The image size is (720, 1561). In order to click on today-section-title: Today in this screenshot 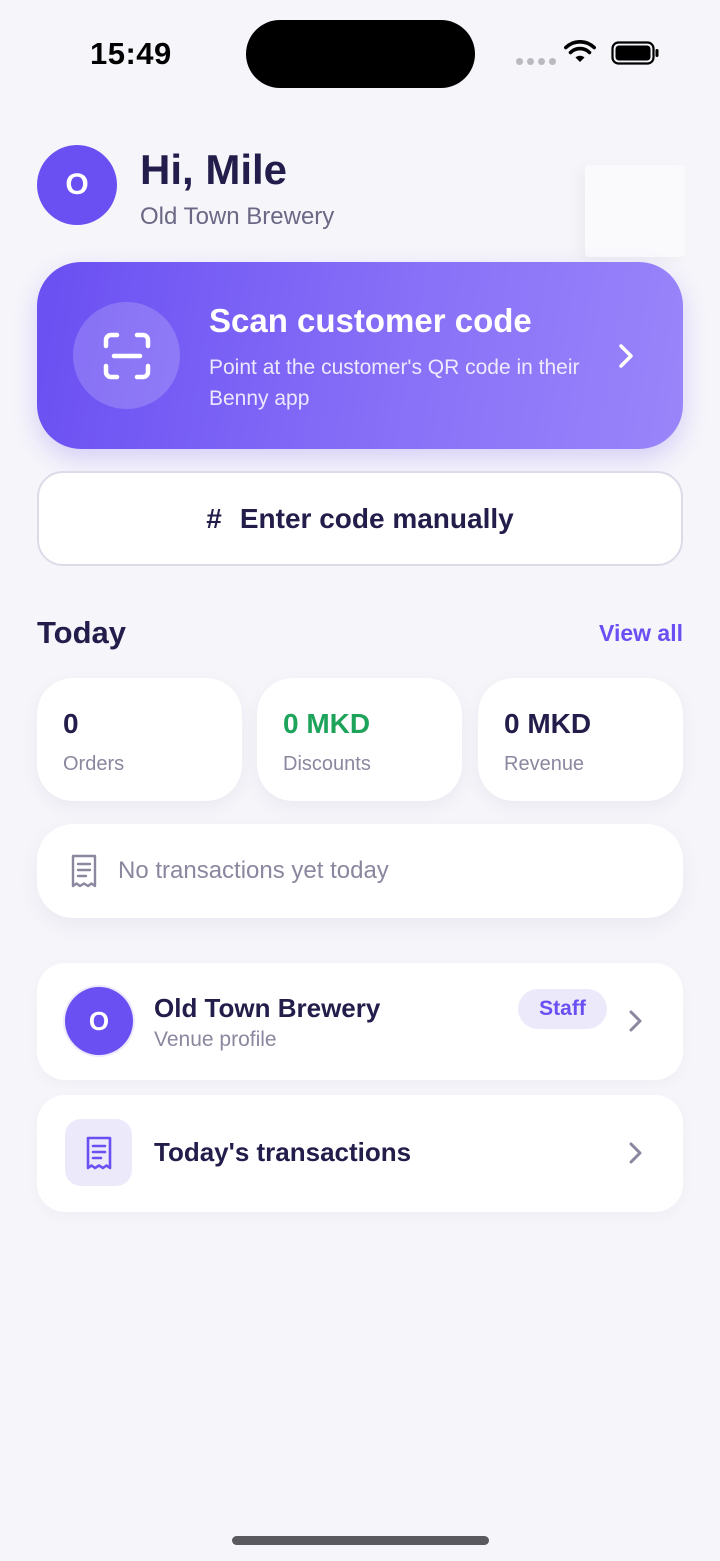, I will do `click(81, 632)`.